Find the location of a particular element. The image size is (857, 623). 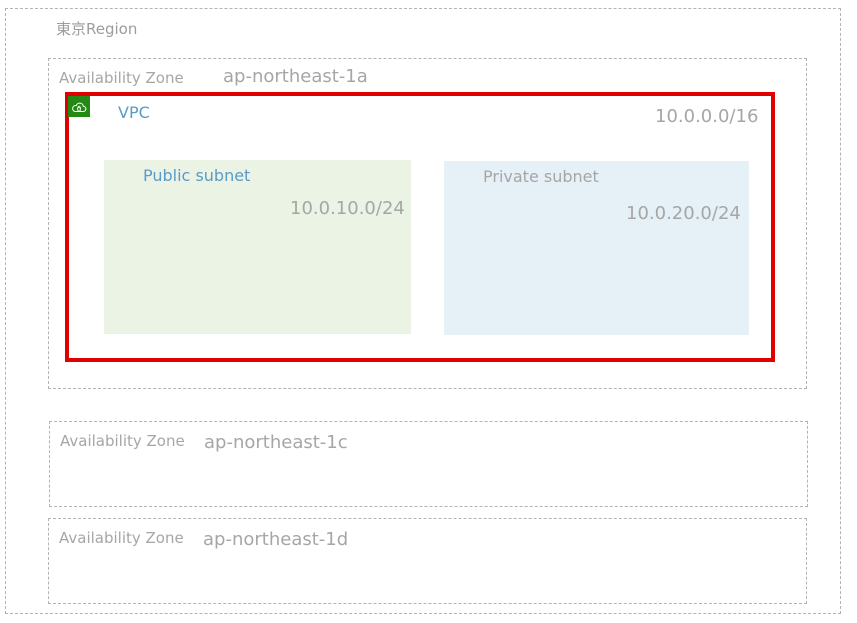

az-1c-label: Availability Zone is located at coordinates (122, 441).